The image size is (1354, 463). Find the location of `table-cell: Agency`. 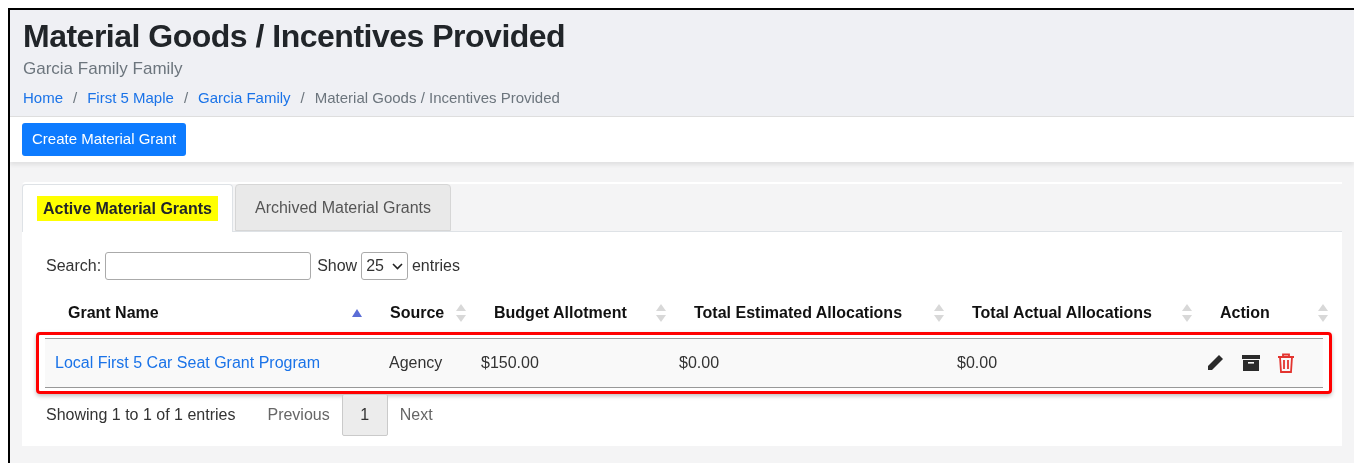

table-cell: Agency is located at coordinates (416, 362).